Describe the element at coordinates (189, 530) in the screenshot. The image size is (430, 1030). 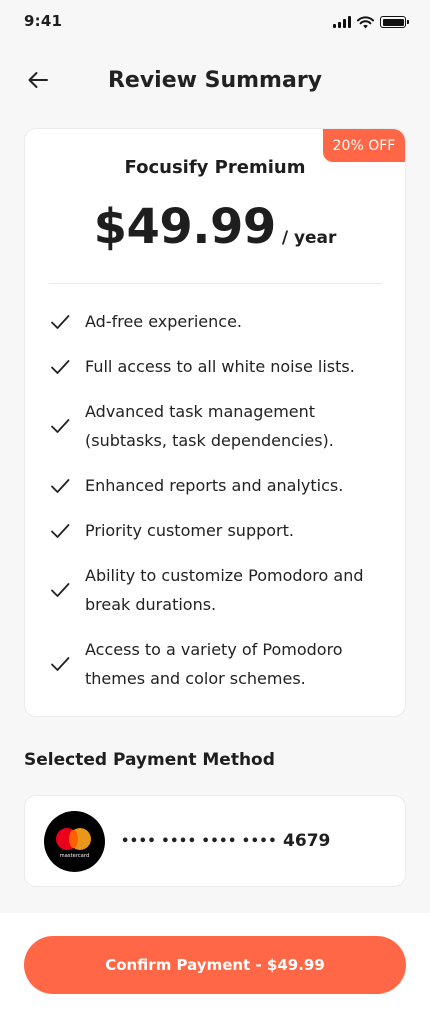
I see `feature-text: Priority customer support.` at that location.